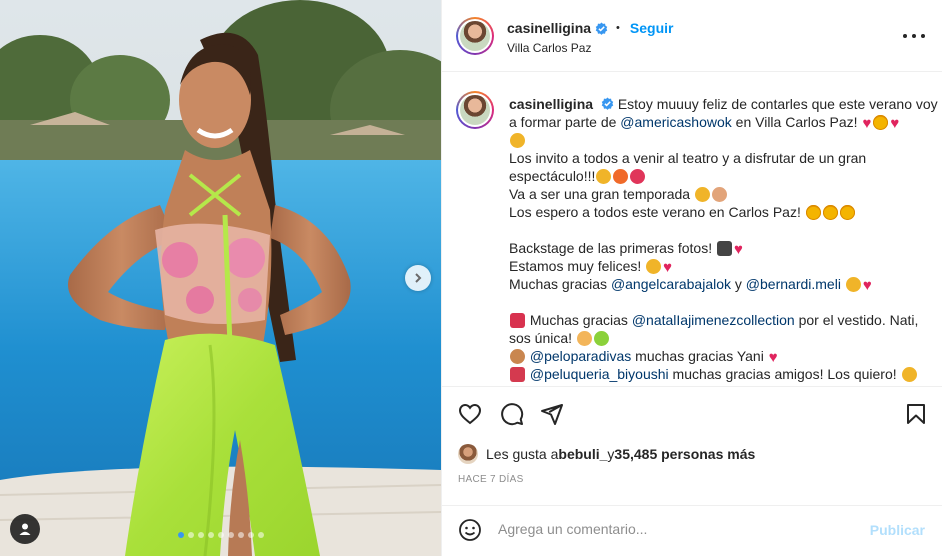 This screenshot has width=942, height=556. What do you see at coordinates (697, 356) in the screenshot?
I see `caption-line: muchas gracias Yani` at bounding box center [697, 356].